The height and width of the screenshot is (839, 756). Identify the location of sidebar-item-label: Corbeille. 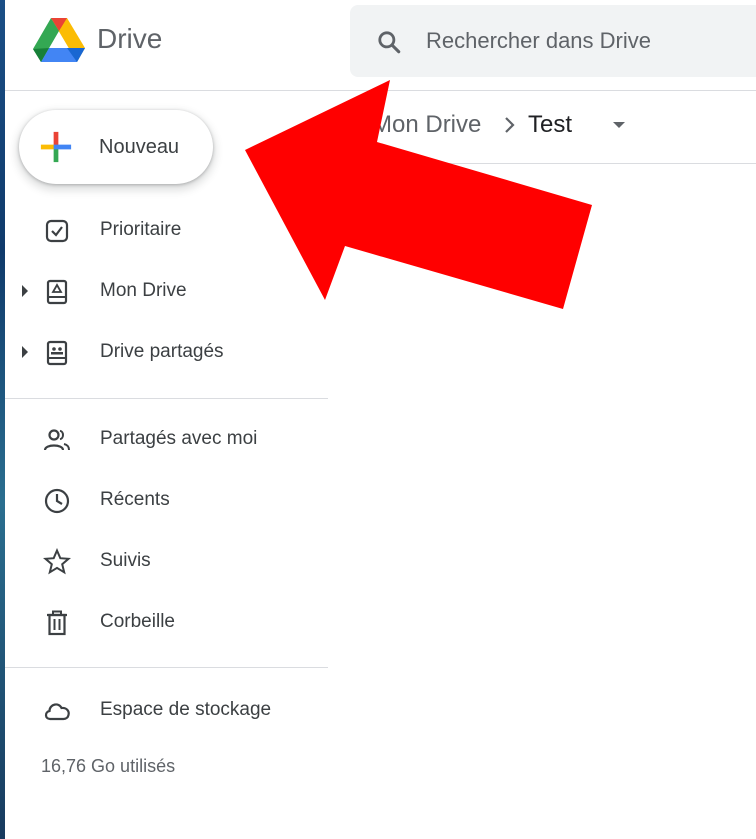
(137, 621).